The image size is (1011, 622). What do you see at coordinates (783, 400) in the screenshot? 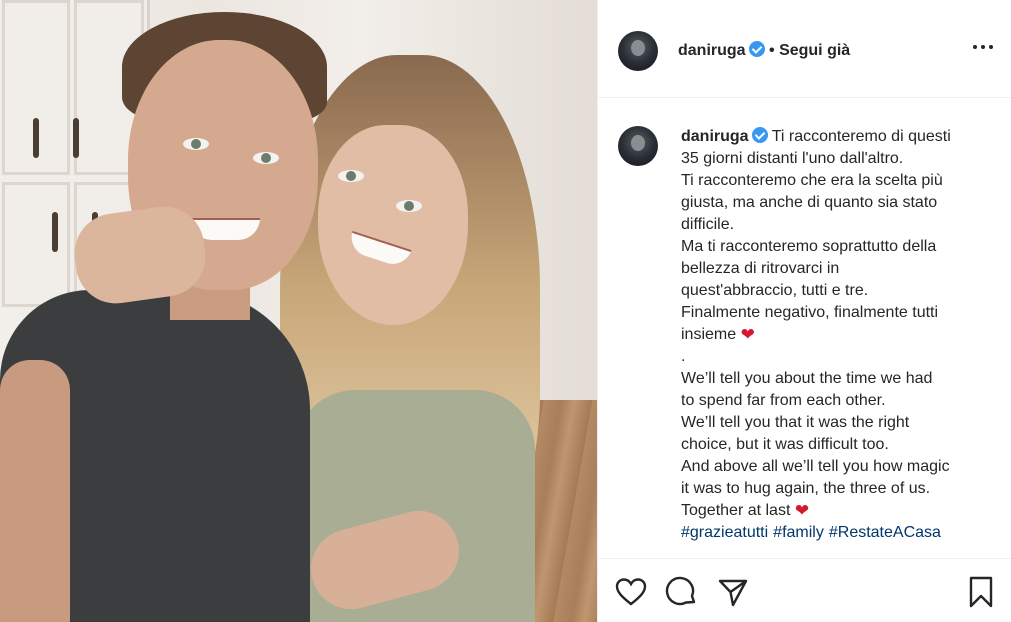
I see `caption-line: to spend far from each other.` at bounding box center [783, 400].